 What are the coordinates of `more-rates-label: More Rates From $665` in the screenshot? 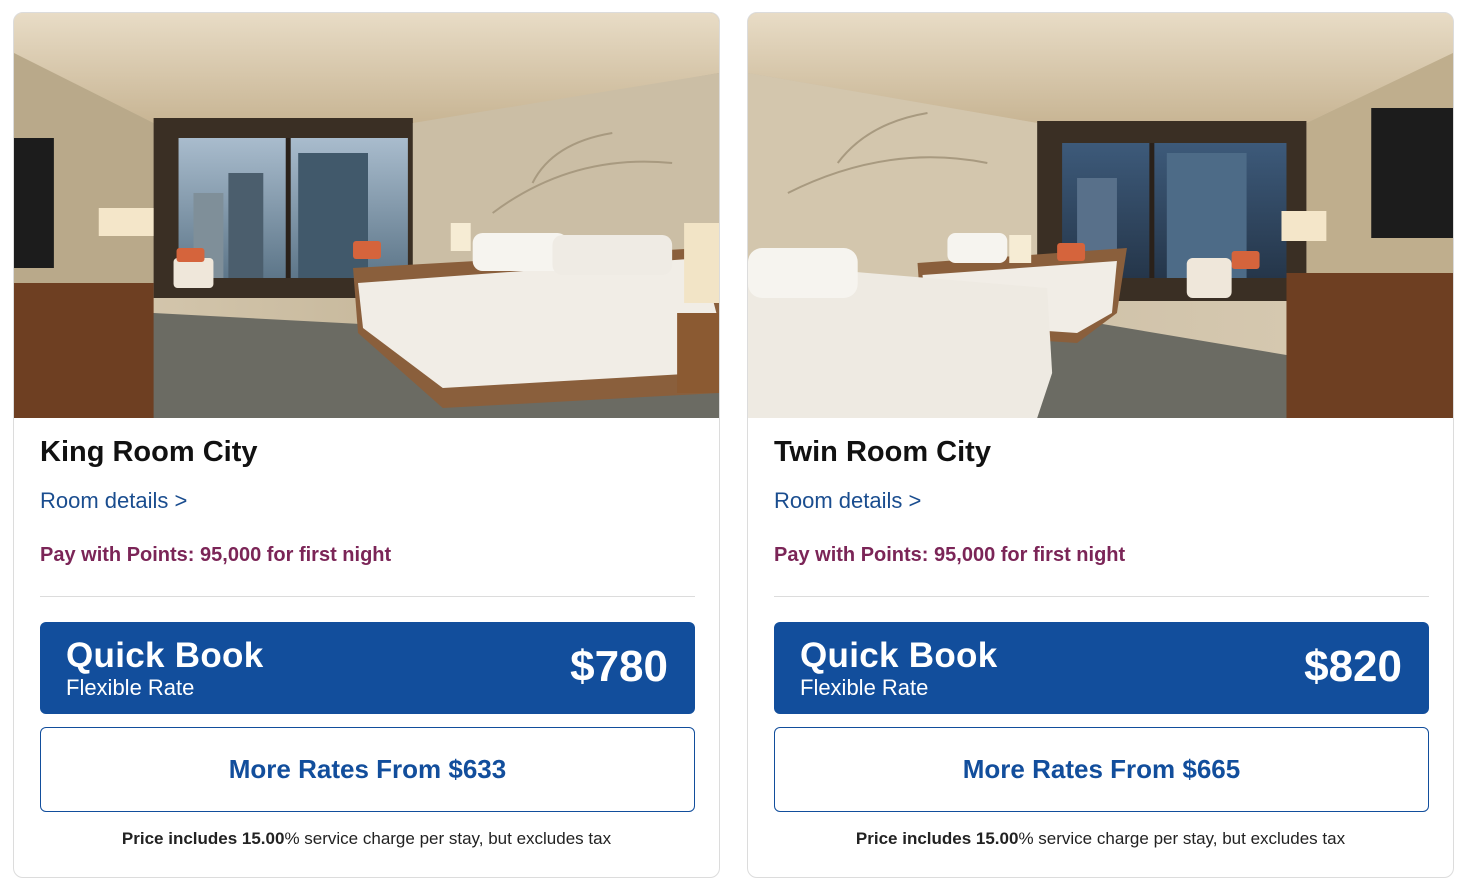 It's located at (1101, 769).